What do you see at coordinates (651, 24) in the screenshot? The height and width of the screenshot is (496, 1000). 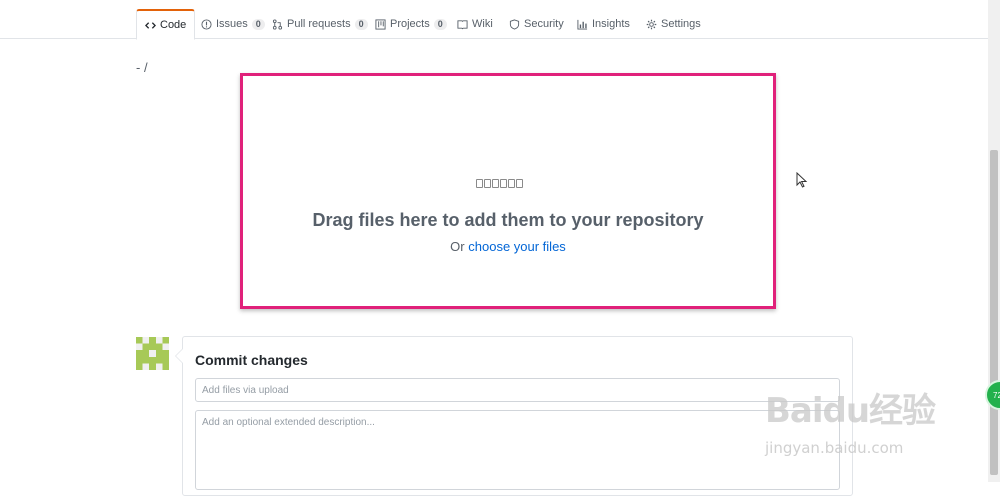 I see `gear-icon` at bounding box center [651, 24].